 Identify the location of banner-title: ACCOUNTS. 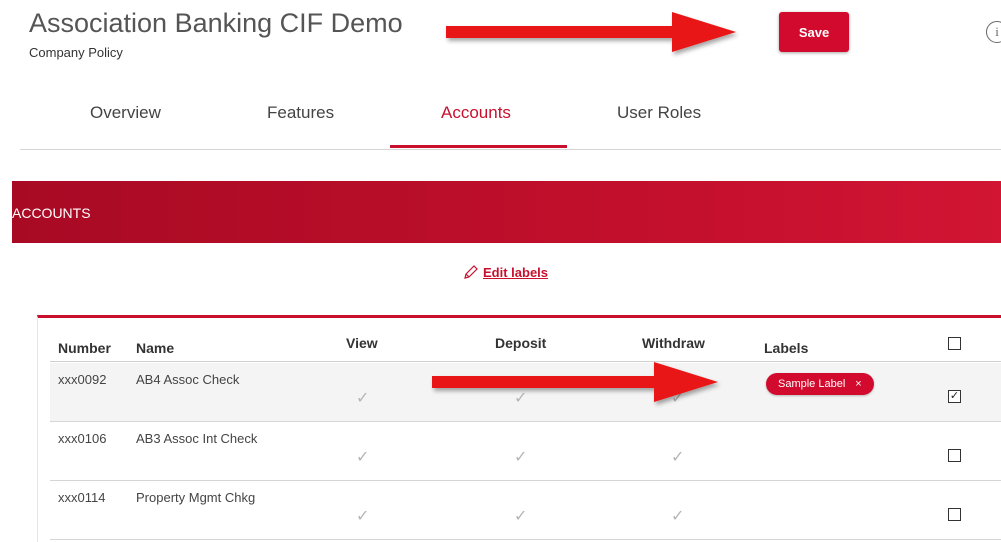
(51, 213).